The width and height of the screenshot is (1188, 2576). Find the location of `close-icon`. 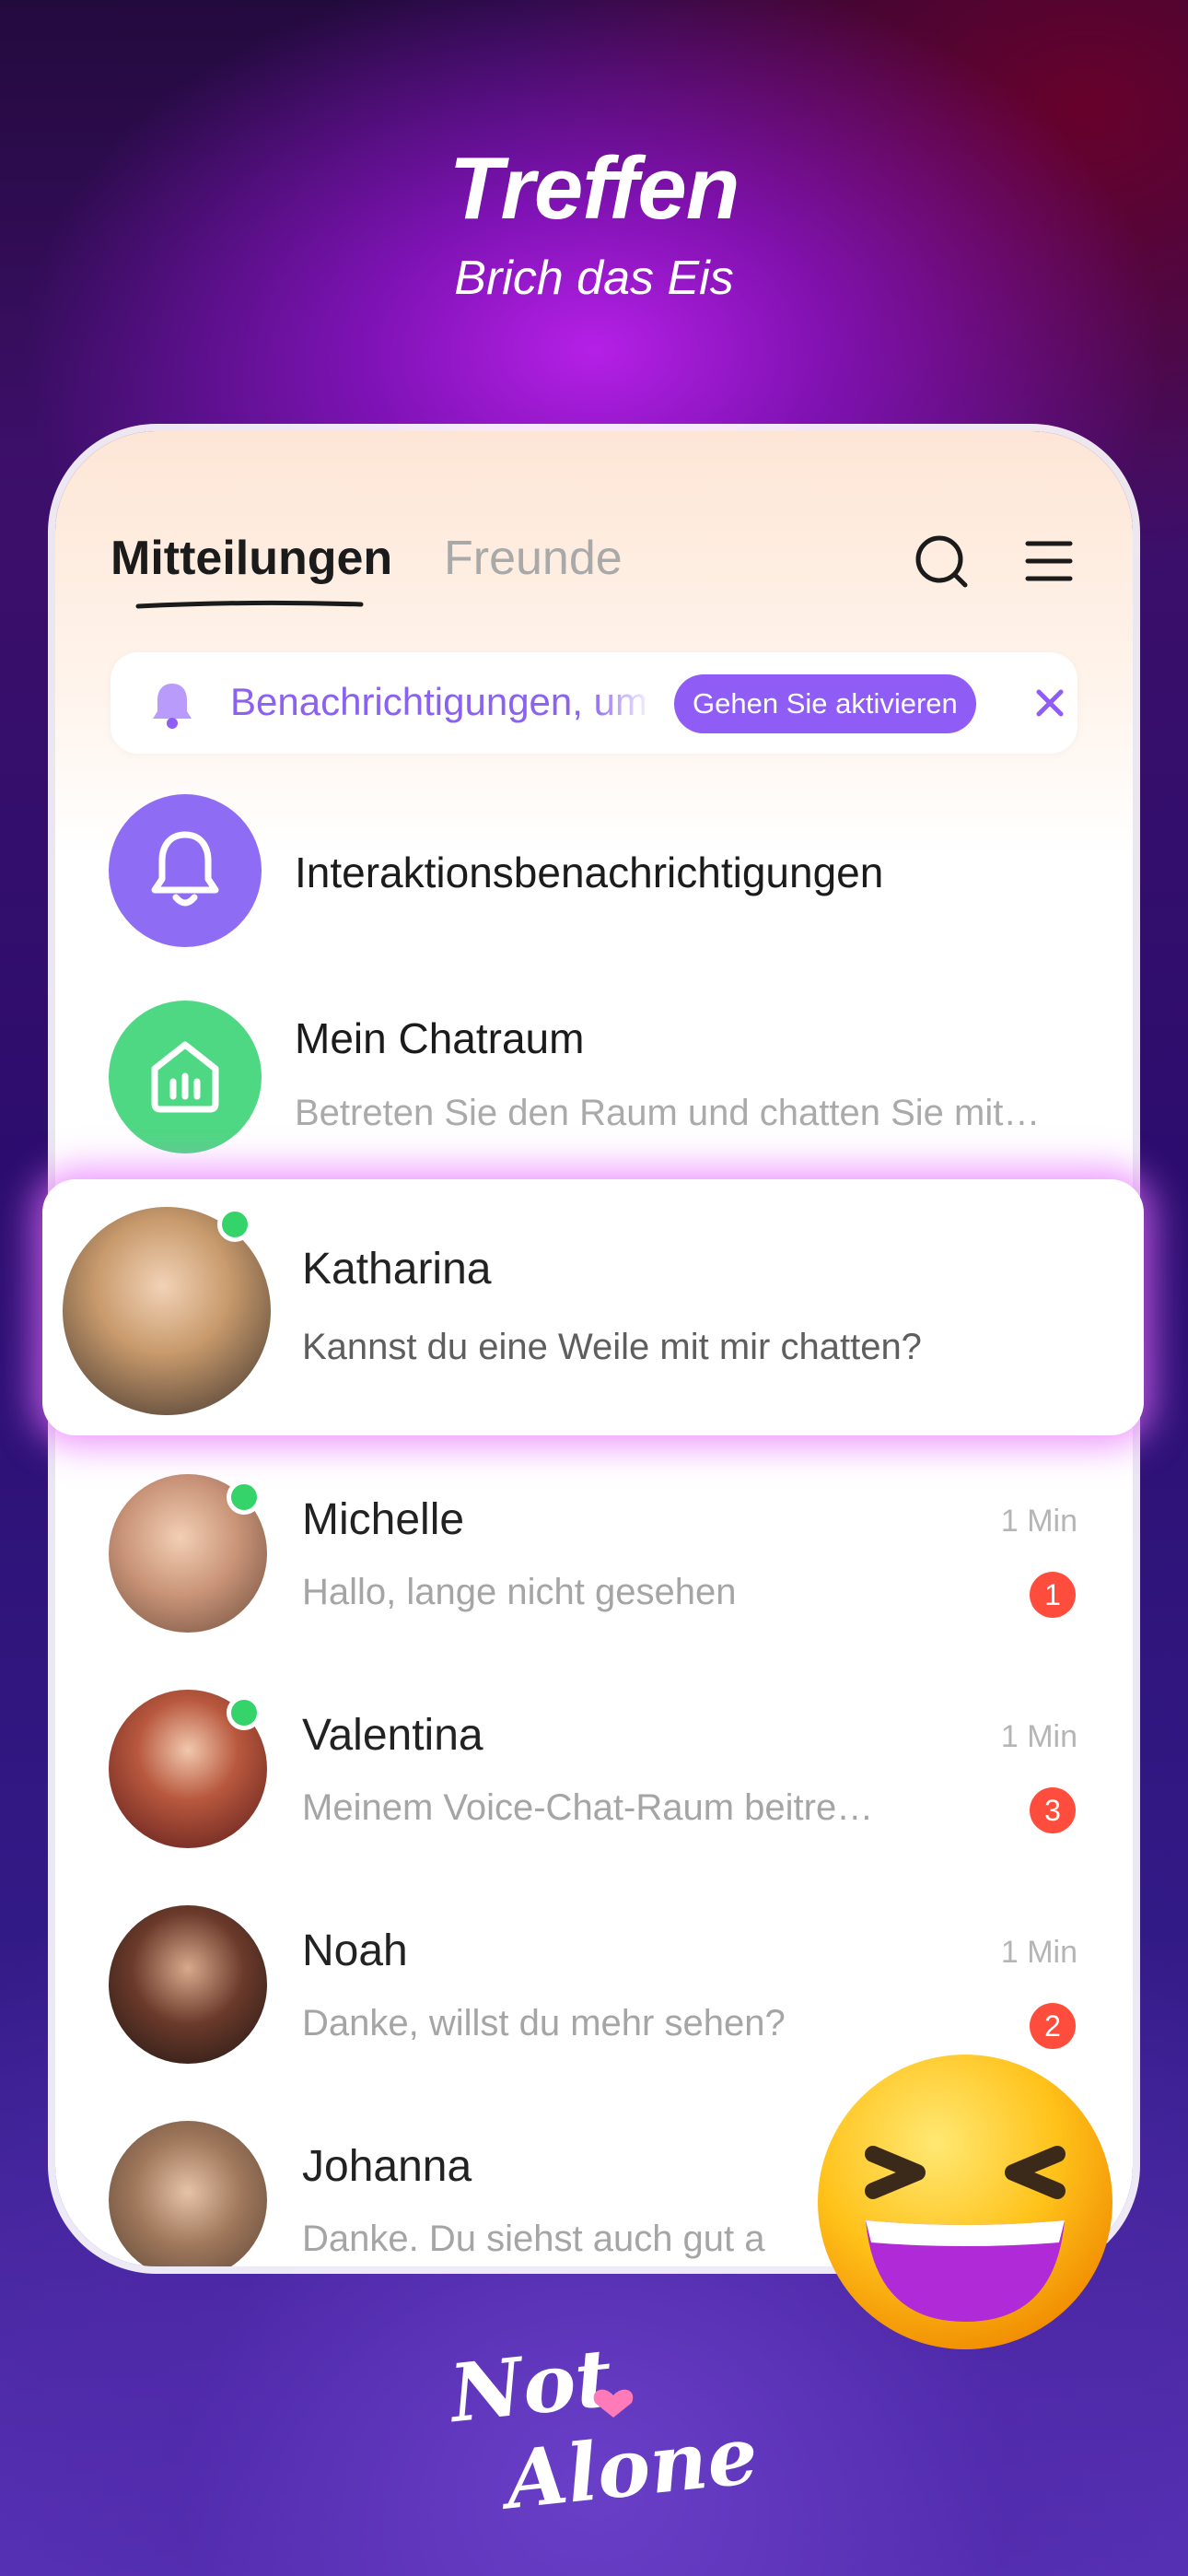

close-icon is located at coordinates (1049, 703).